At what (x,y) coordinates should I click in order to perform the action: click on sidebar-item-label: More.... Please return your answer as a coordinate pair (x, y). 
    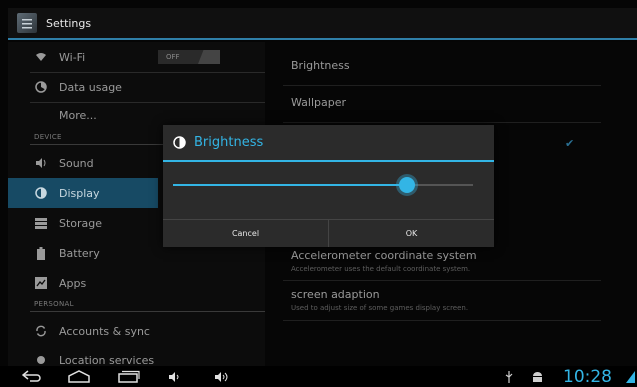
    Looking at the image, I should click on (78, 115).